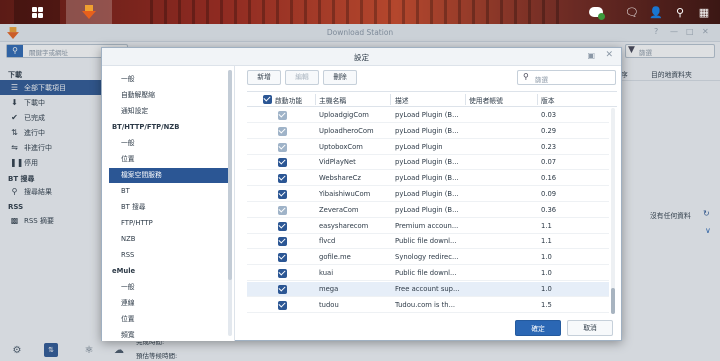 This screenshot has width=720, height=361. Describe the element at coordinates (656, 12) in the screenshot. I see `user-icon: 👤` at that location.